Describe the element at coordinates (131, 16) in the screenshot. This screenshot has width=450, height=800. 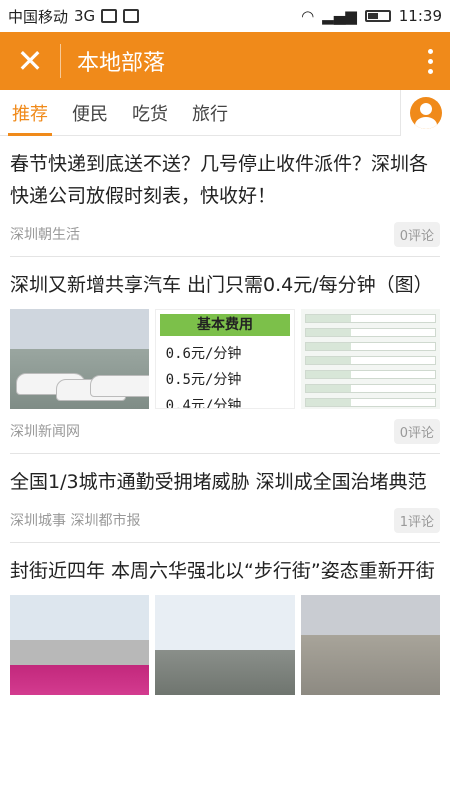
I see `image-icon` at that location.